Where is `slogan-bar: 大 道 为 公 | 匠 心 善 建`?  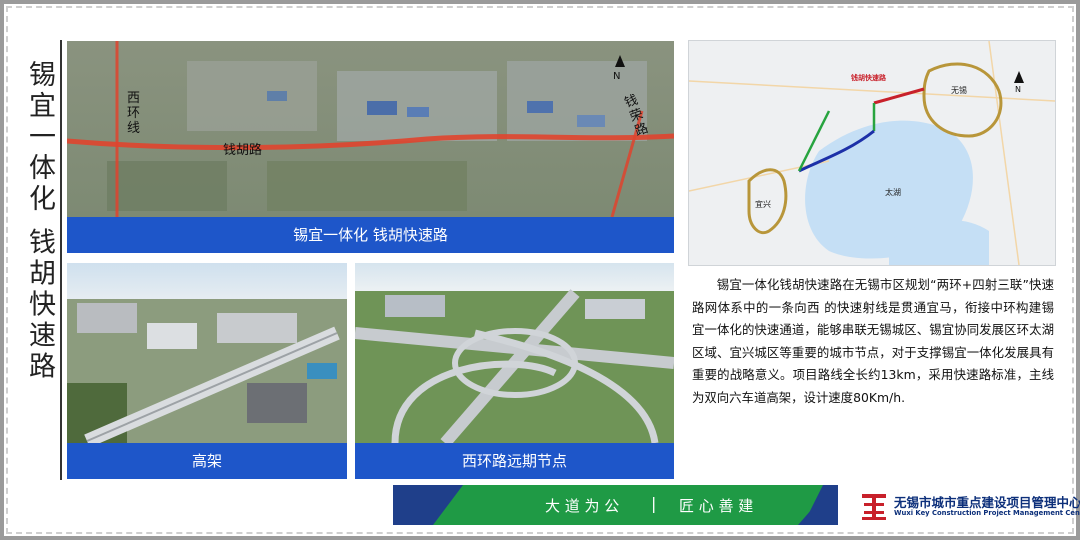
slogan-bar: 大 道 为 公 | 匠 心 善 建 is located at coordinates (615, 505).